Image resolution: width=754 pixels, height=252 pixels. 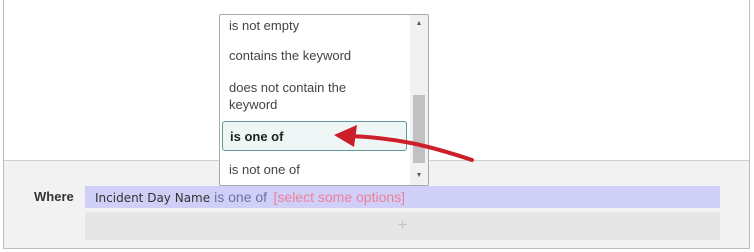 I want to click on scroll-down-arrow-icon: ▼, so click(x=419, y=176).